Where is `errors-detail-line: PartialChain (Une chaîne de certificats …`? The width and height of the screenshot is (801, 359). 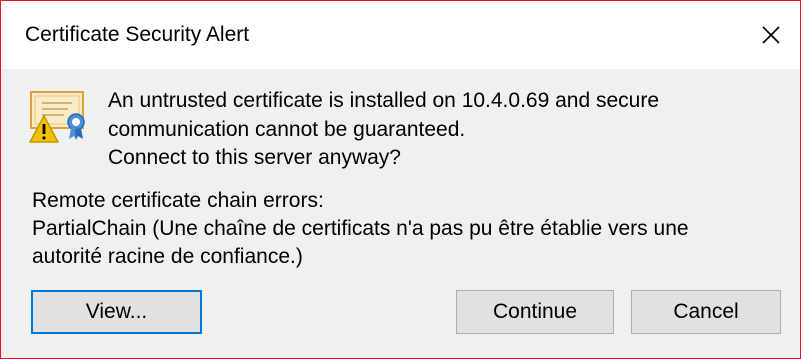
errors-detail-line: PartialChain (Une chaîne de certificats … is located at coordinates (360, 228).